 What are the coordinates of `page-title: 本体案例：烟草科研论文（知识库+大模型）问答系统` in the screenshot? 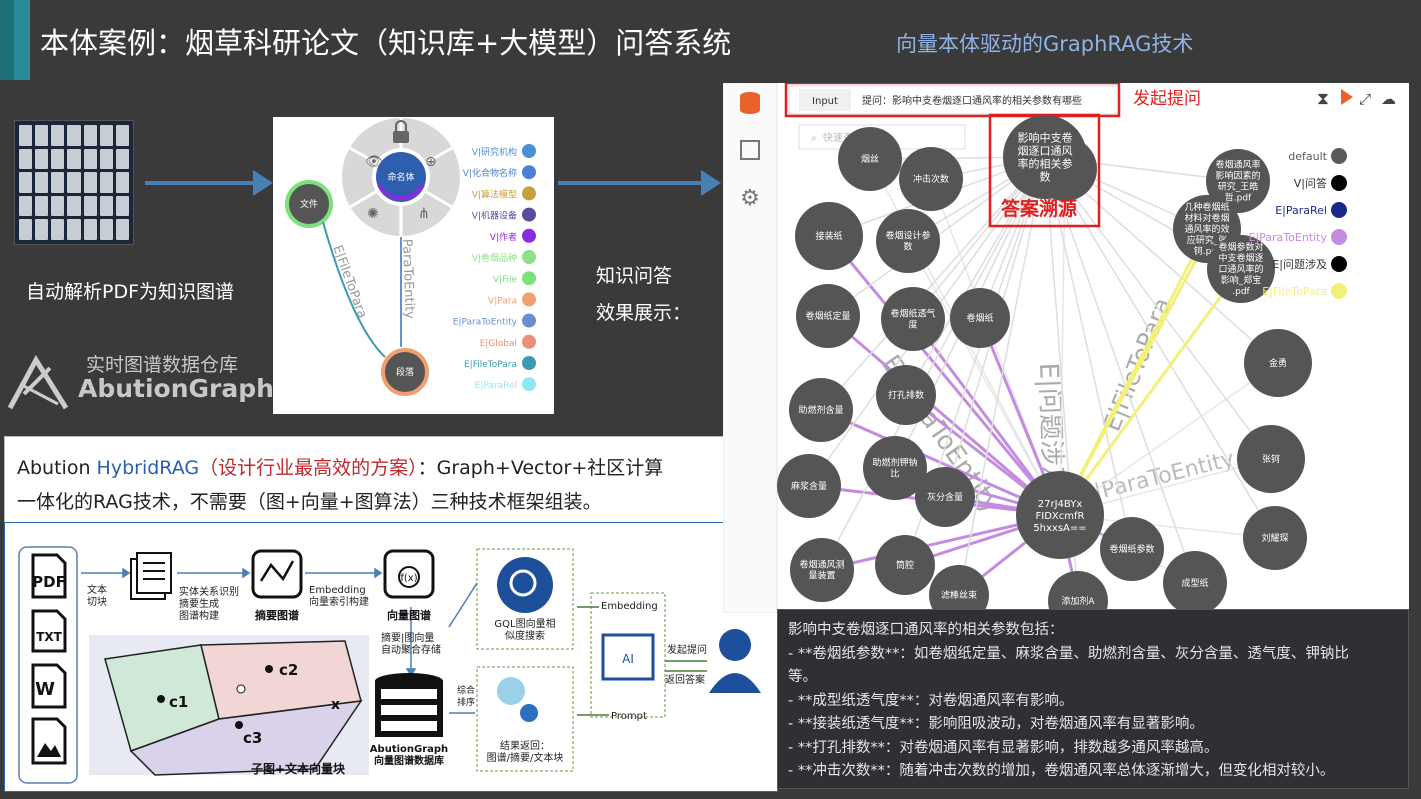 It's located at (386, 43).